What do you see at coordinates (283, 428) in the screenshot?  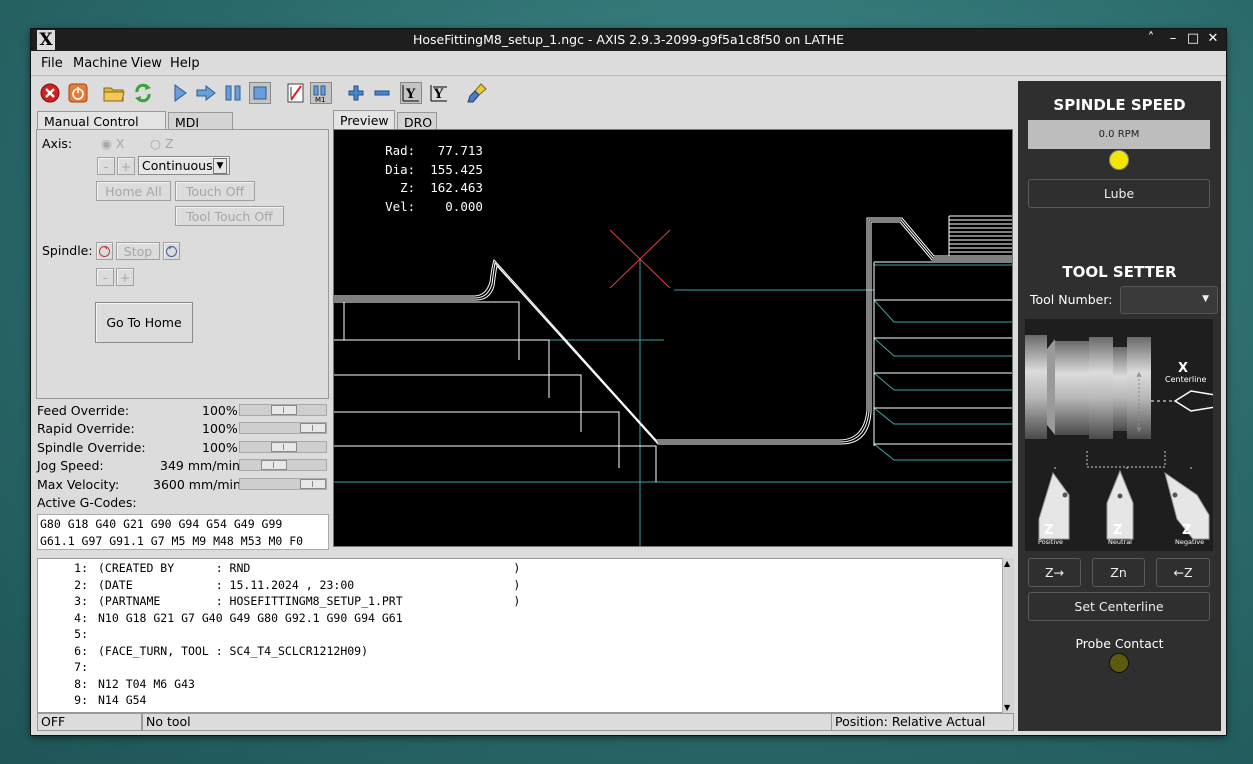 I see `rapid-override-slider` at bounding box center [283, 428].